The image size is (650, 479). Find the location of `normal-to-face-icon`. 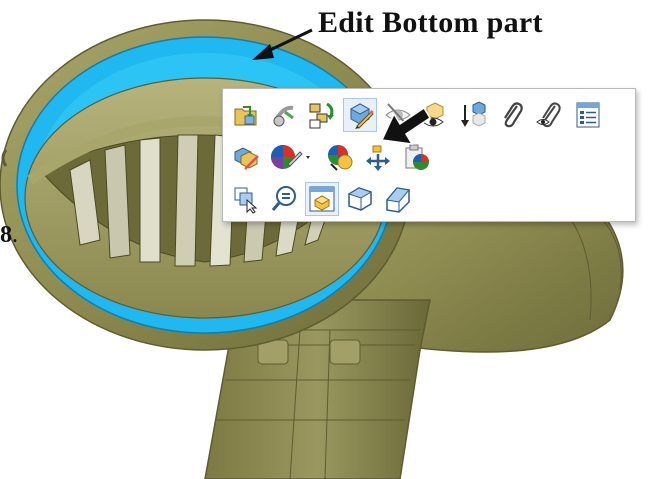

normal-to-face-icon is located at coordinates (360, 199).